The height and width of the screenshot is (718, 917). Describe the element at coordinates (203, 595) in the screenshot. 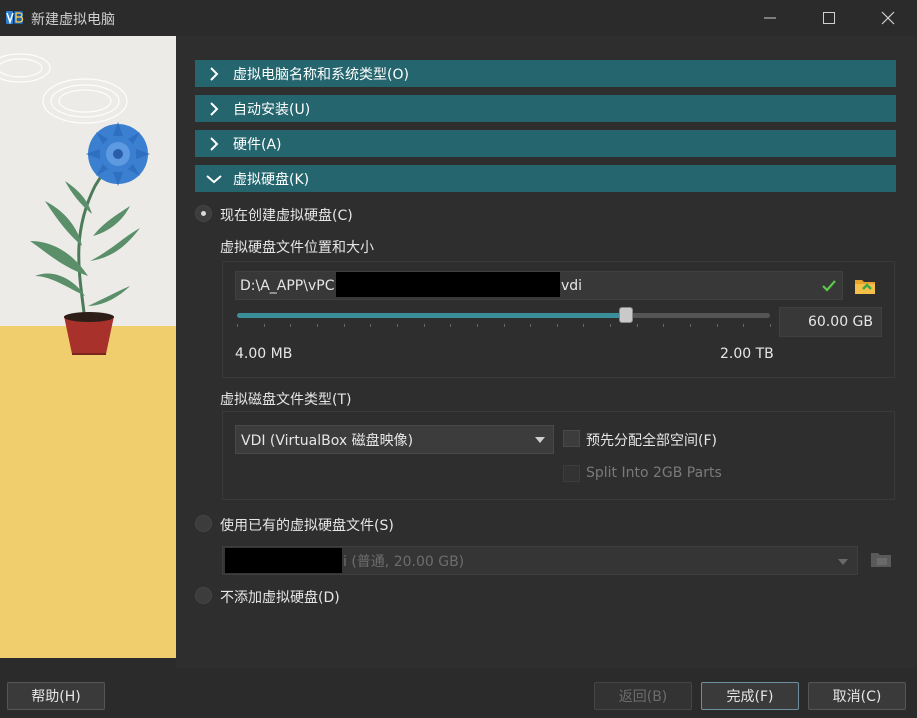

I see `no-disk-radio` at that location.